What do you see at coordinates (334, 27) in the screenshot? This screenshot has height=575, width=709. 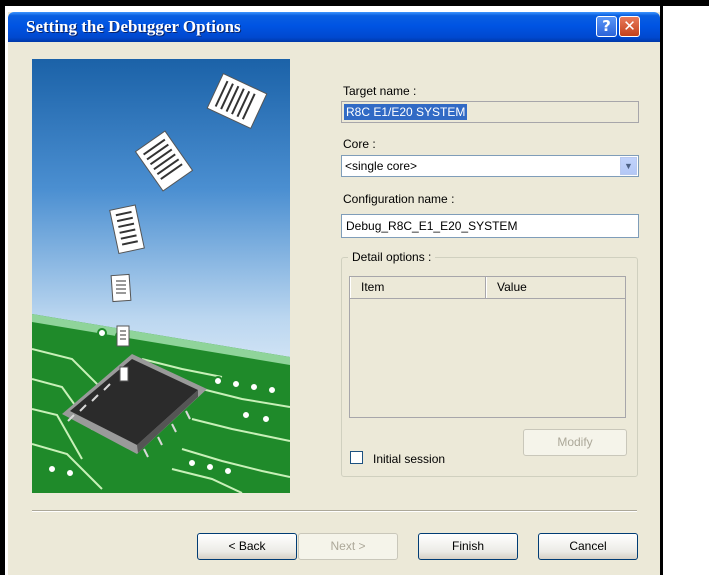 I see `title-bar: Setting the Debugger Options ? ✕` at bounding box center [334, 27].